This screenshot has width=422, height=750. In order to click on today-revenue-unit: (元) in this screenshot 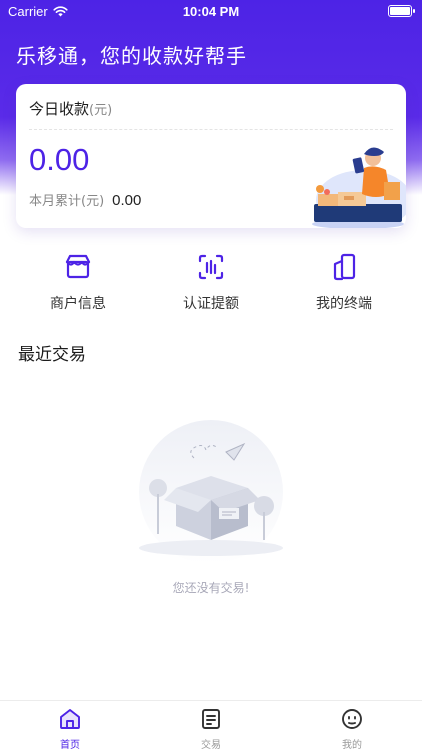, I will do `click(101, 110)`.